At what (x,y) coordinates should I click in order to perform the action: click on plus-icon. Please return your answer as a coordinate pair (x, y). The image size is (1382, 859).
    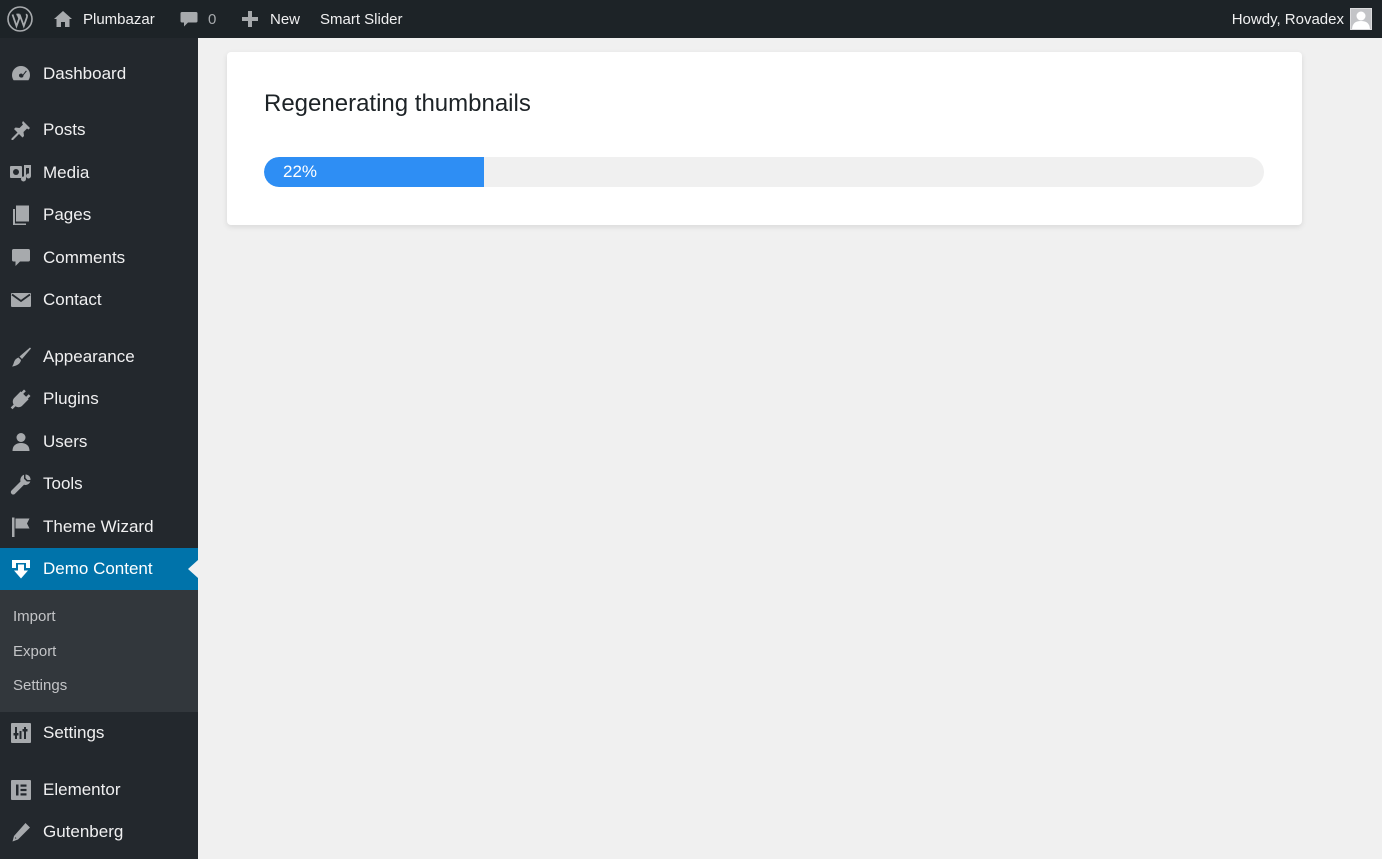
    Looking at the image, I should click on (250, 19).